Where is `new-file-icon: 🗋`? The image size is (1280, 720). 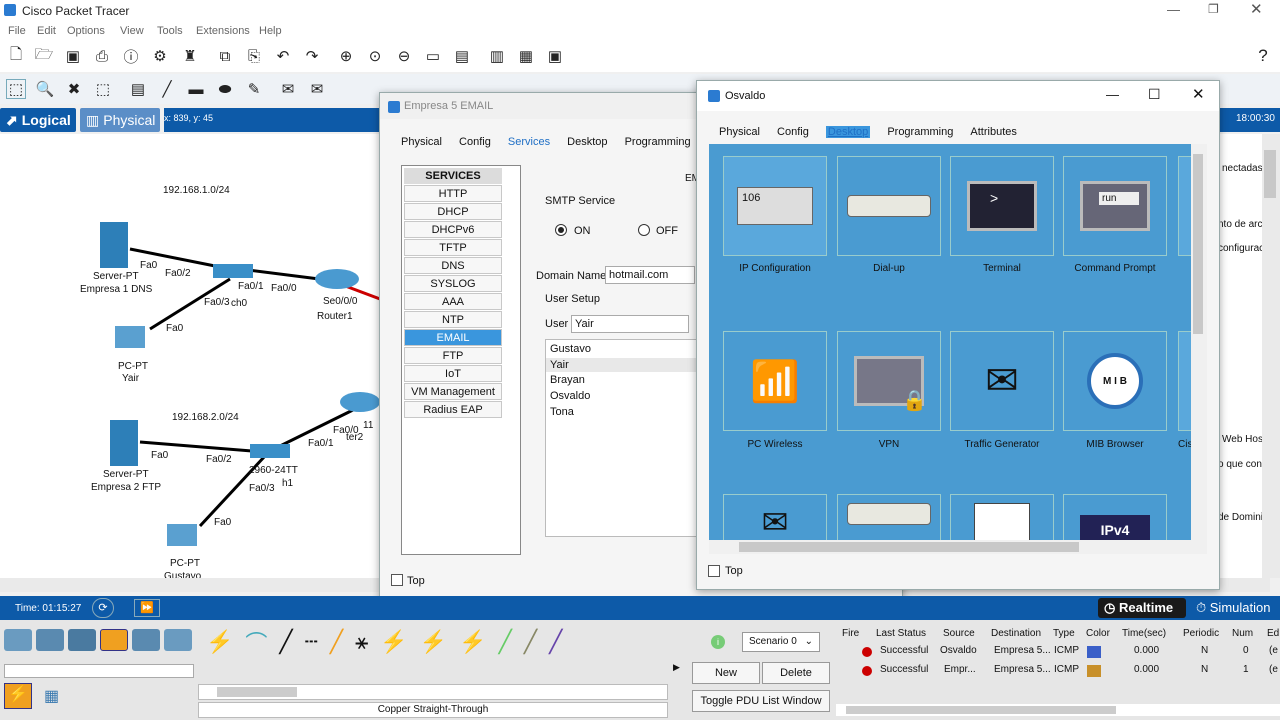
new-file-icon: 🗋 is located at coordinates (16, 56).